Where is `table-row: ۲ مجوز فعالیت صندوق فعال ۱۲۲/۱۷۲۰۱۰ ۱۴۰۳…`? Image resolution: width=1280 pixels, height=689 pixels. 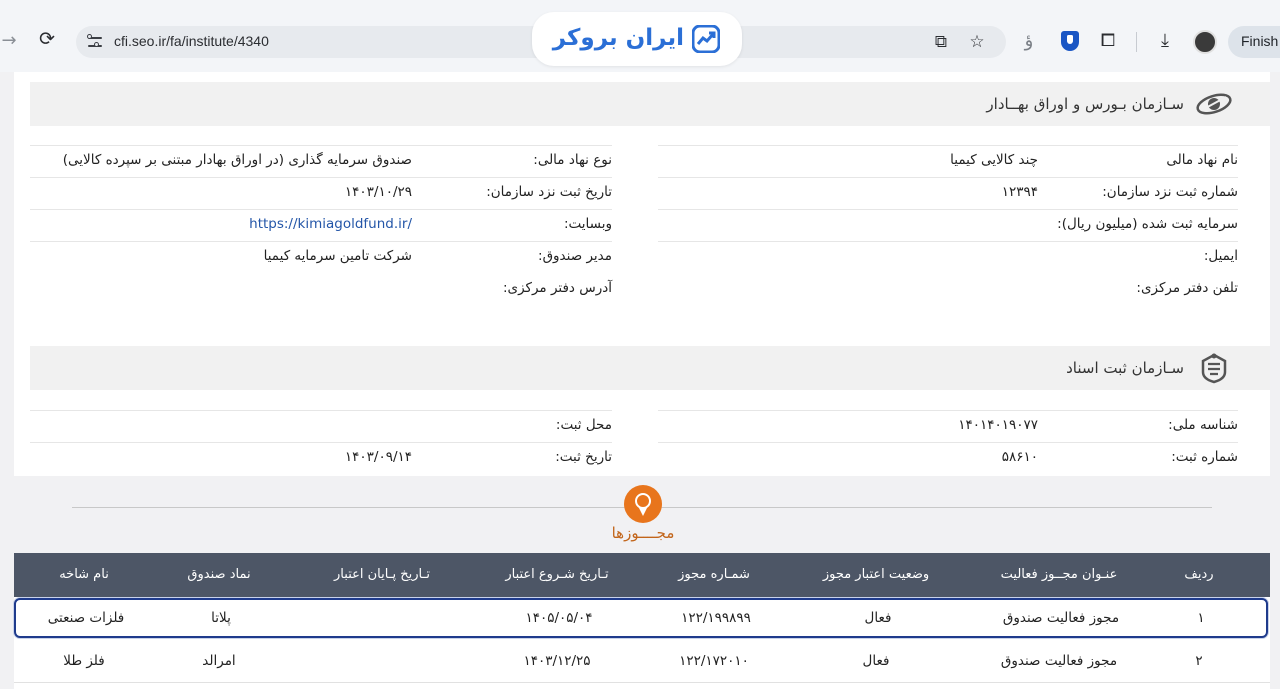 table-row: ۲ مجوز فعالیت صندوق فعال ۱۲۲/۱۷۲۰۱۰ ۱۴۰۳… is located at coordinates (642, 662).